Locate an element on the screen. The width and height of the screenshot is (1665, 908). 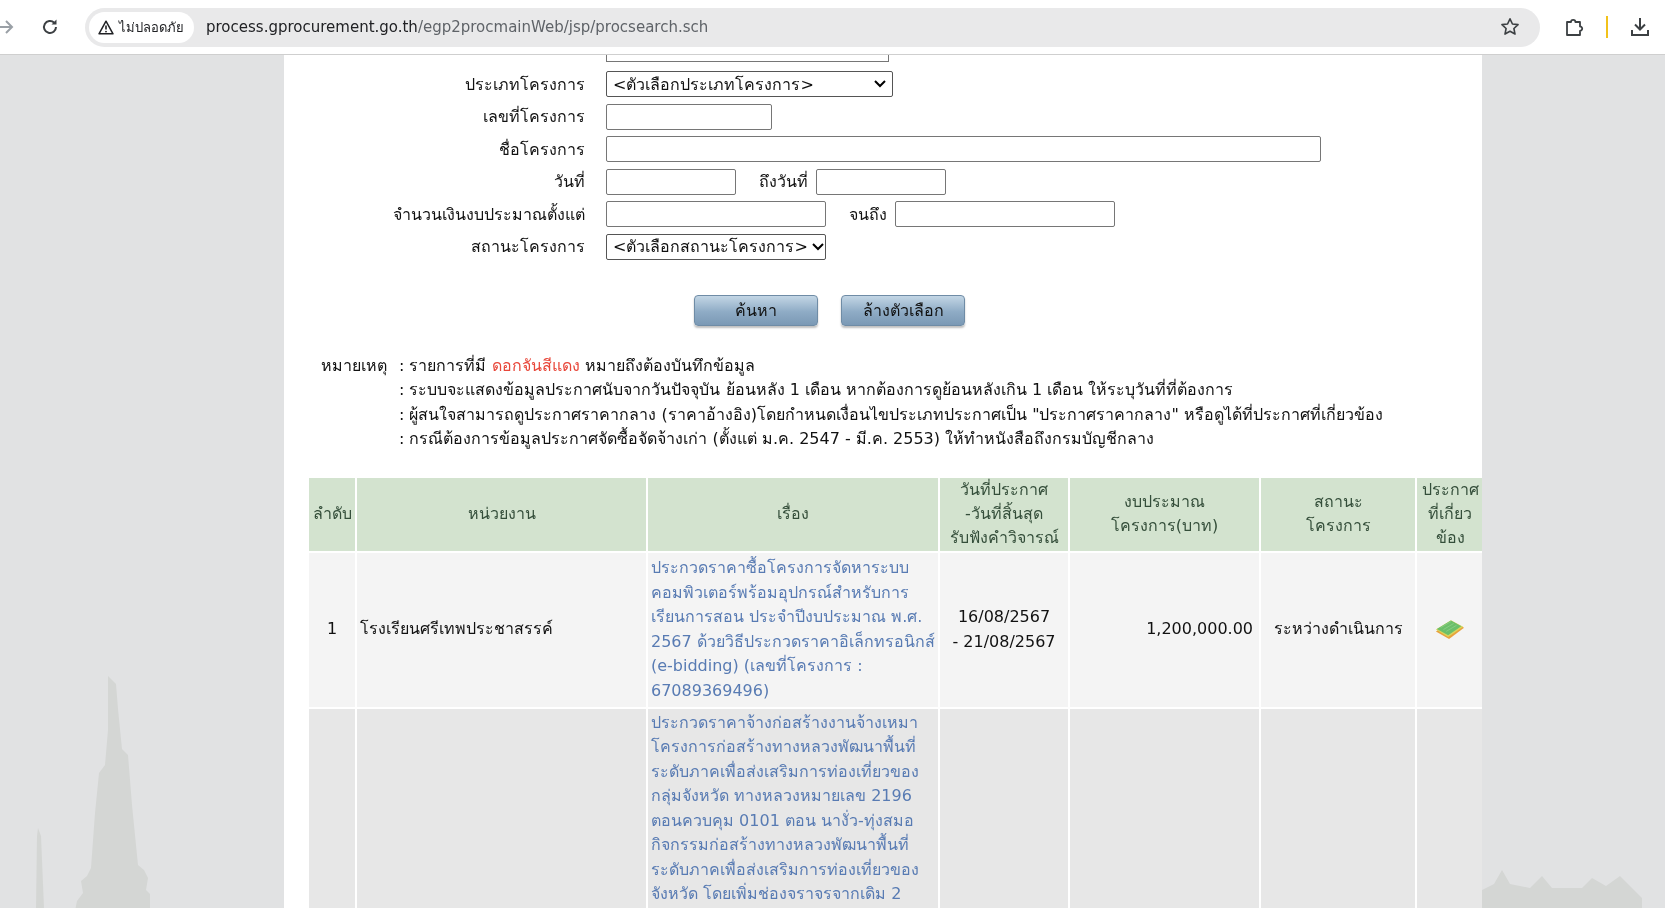
puzzle-piece-icon is located at coordinates (1574, 27).